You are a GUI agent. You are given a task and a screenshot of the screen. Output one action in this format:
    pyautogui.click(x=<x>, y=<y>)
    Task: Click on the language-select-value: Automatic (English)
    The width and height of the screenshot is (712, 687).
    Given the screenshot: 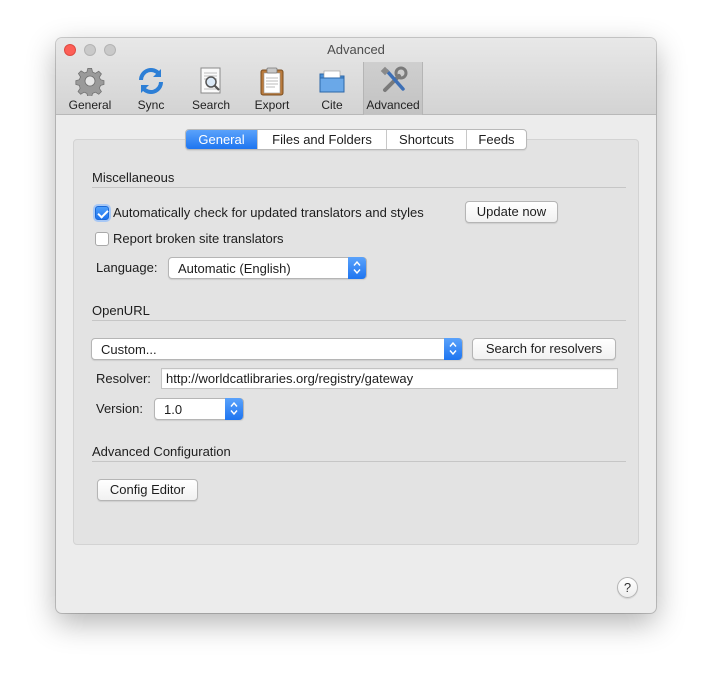 What is the action you would take?
    pyautogui.click(x=234, y=268)
    